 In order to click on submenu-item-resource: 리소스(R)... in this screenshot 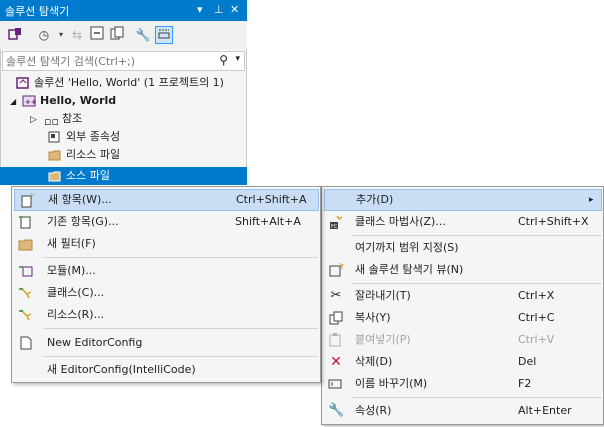, I will do `click(166, 315)`.